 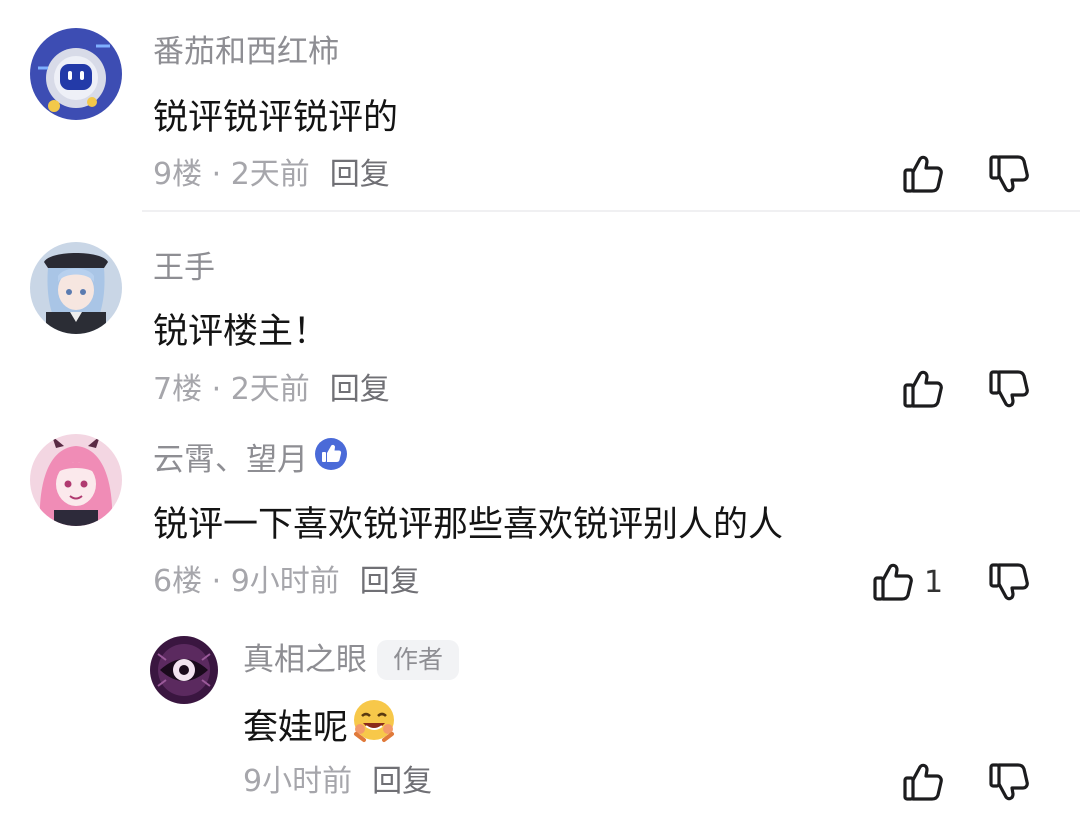 I want to click on username-text: 真相之眼, so click(x=305, y=660).